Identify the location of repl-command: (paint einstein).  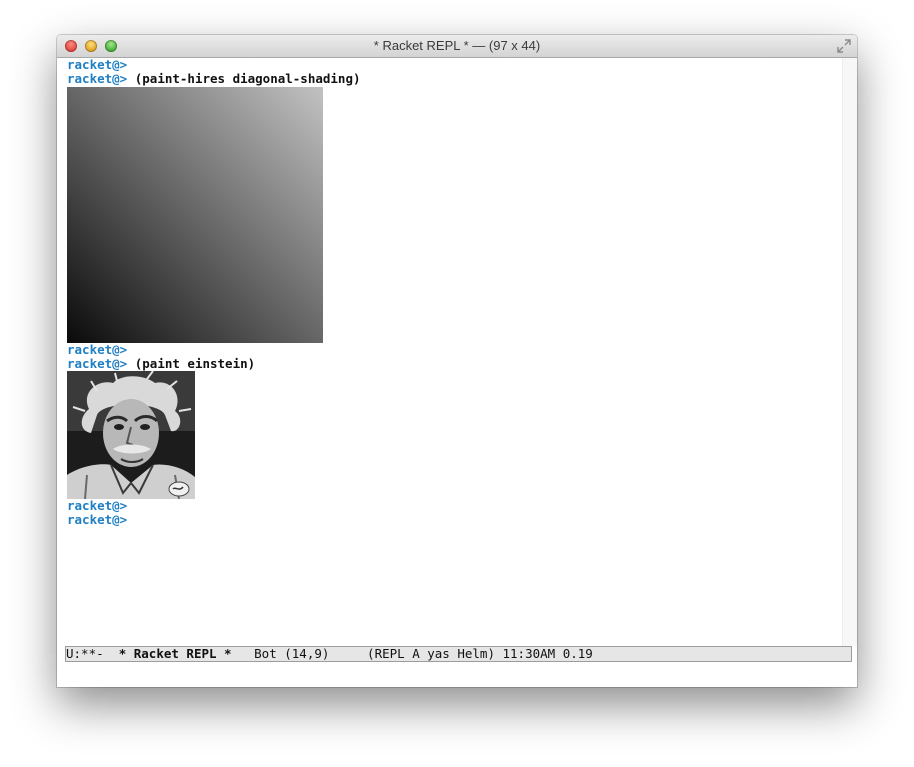
(191, 363).